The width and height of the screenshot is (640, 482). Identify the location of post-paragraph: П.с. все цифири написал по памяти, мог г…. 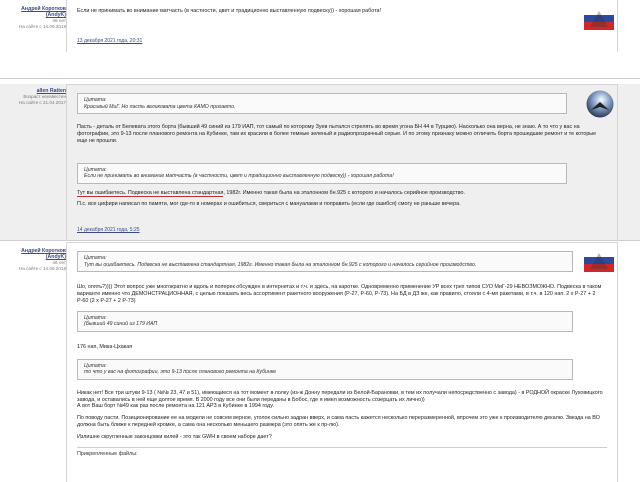
(269, 203).